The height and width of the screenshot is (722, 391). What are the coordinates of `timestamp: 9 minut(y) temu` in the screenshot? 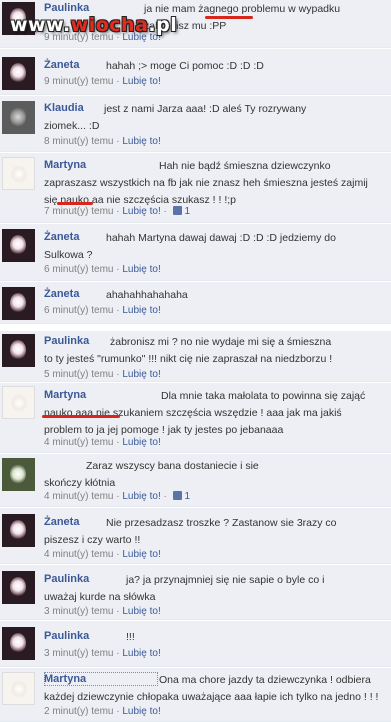 It's located at (78, 81).